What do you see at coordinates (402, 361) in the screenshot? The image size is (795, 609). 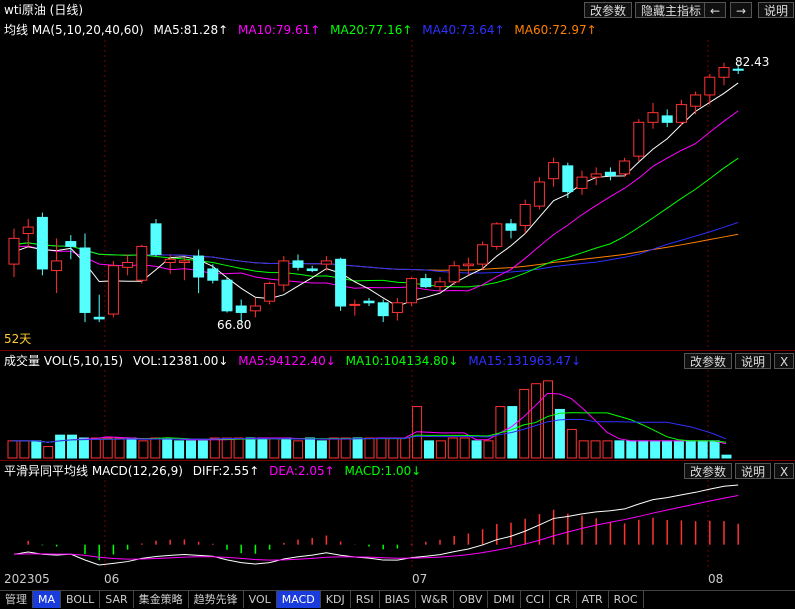 I see `vol-ma10: MA10:104134.80↓` at bounding box center [402, 361].